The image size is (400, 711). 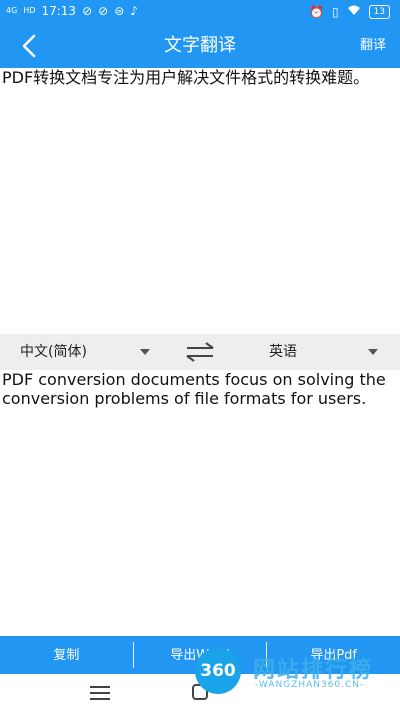 I want to click on target-language-dropdown: 英语, so click(x=320, y=352).